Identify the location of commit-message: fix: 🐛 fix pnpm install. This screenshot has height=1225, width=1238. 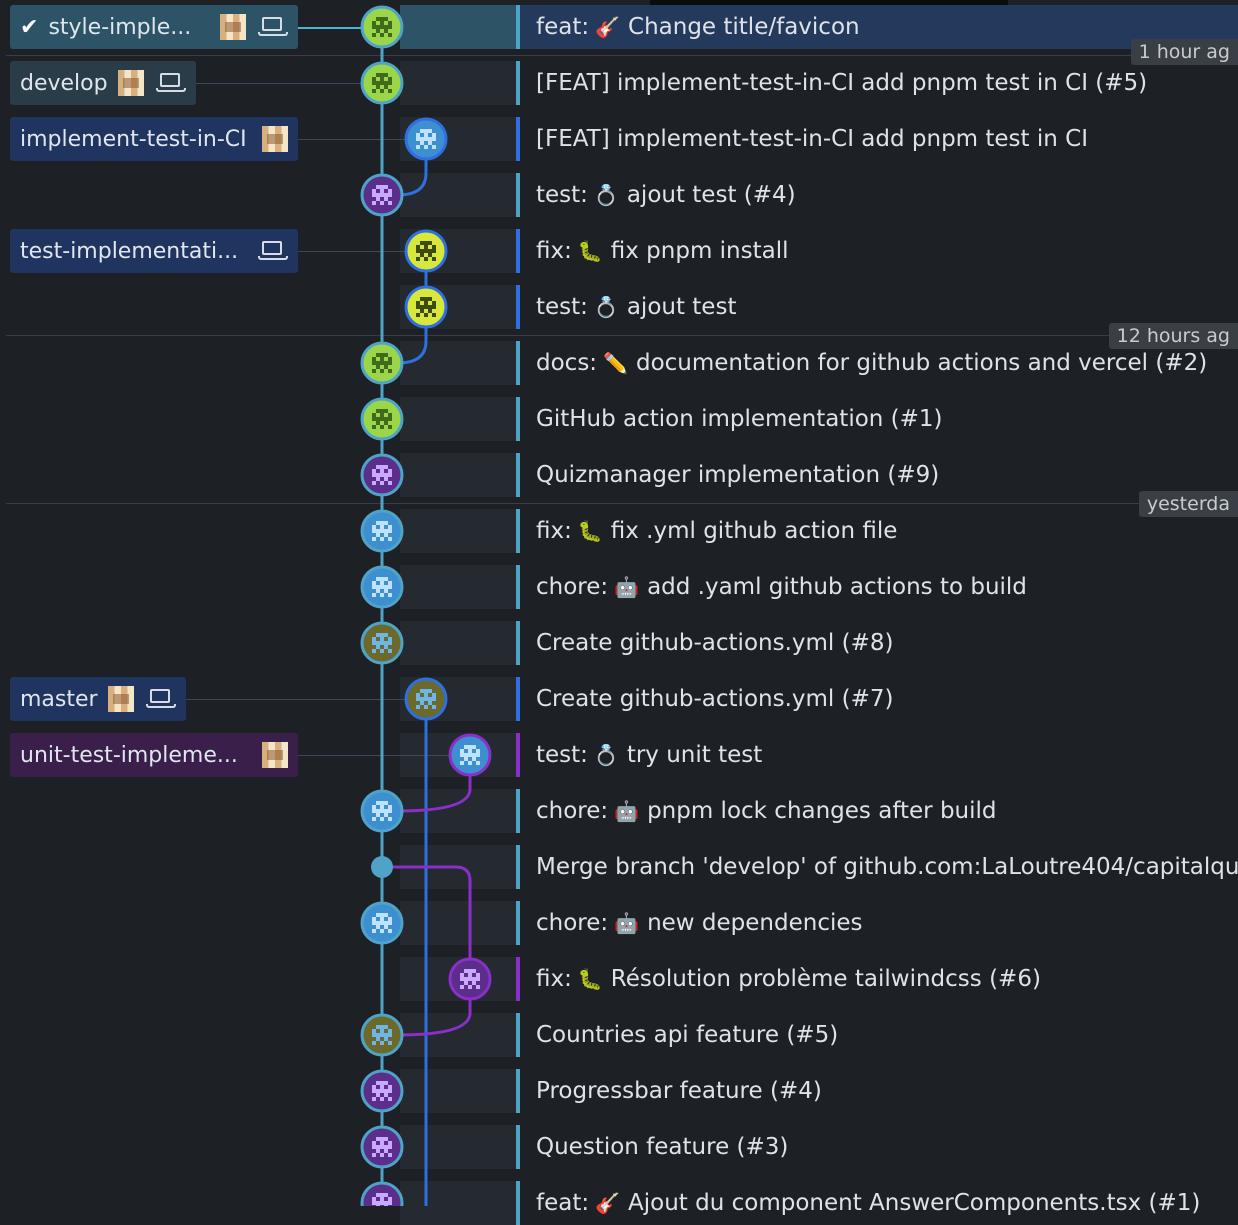
(879, 251).